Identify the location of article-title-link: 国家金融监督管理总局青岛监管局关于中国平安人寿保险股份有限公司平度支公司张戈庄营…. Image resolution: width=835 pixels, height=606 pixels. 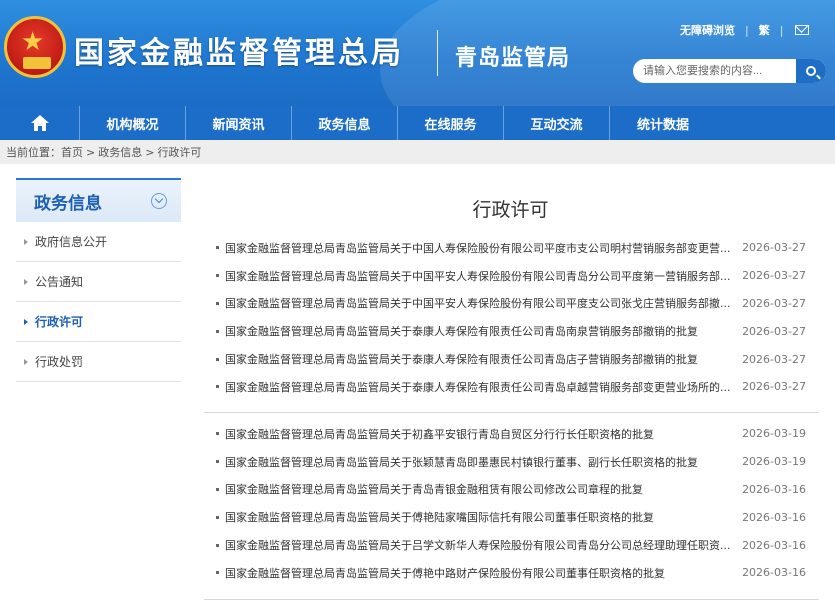
(480, 303).